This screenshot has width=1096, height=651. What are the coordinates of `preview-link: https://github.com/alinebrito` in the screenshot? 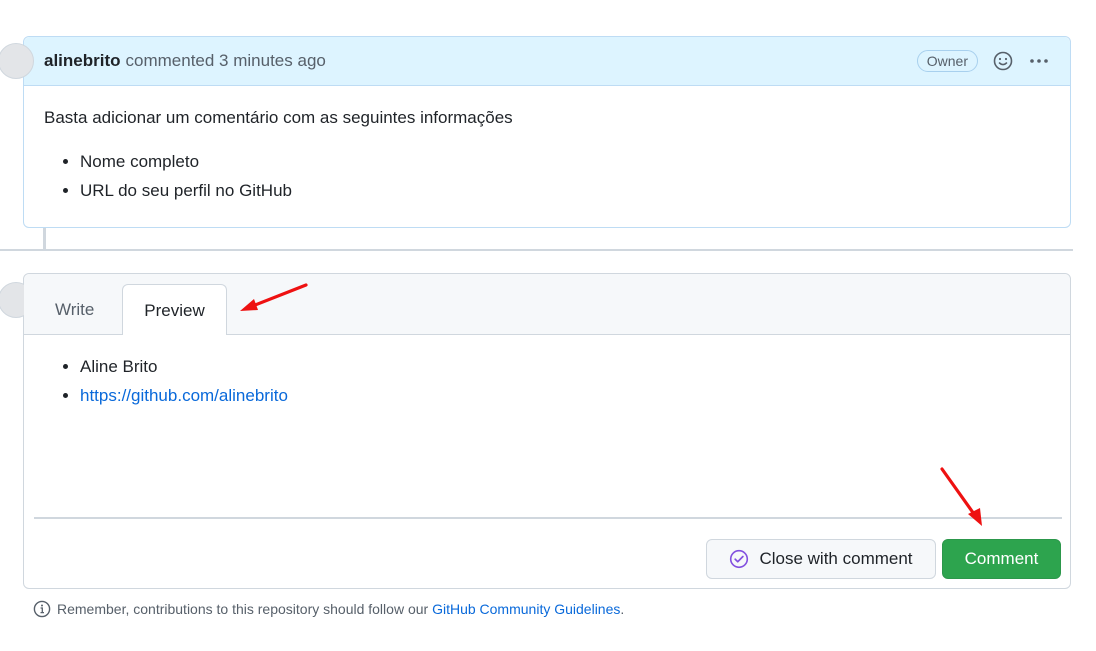 It's located at (184, 395).